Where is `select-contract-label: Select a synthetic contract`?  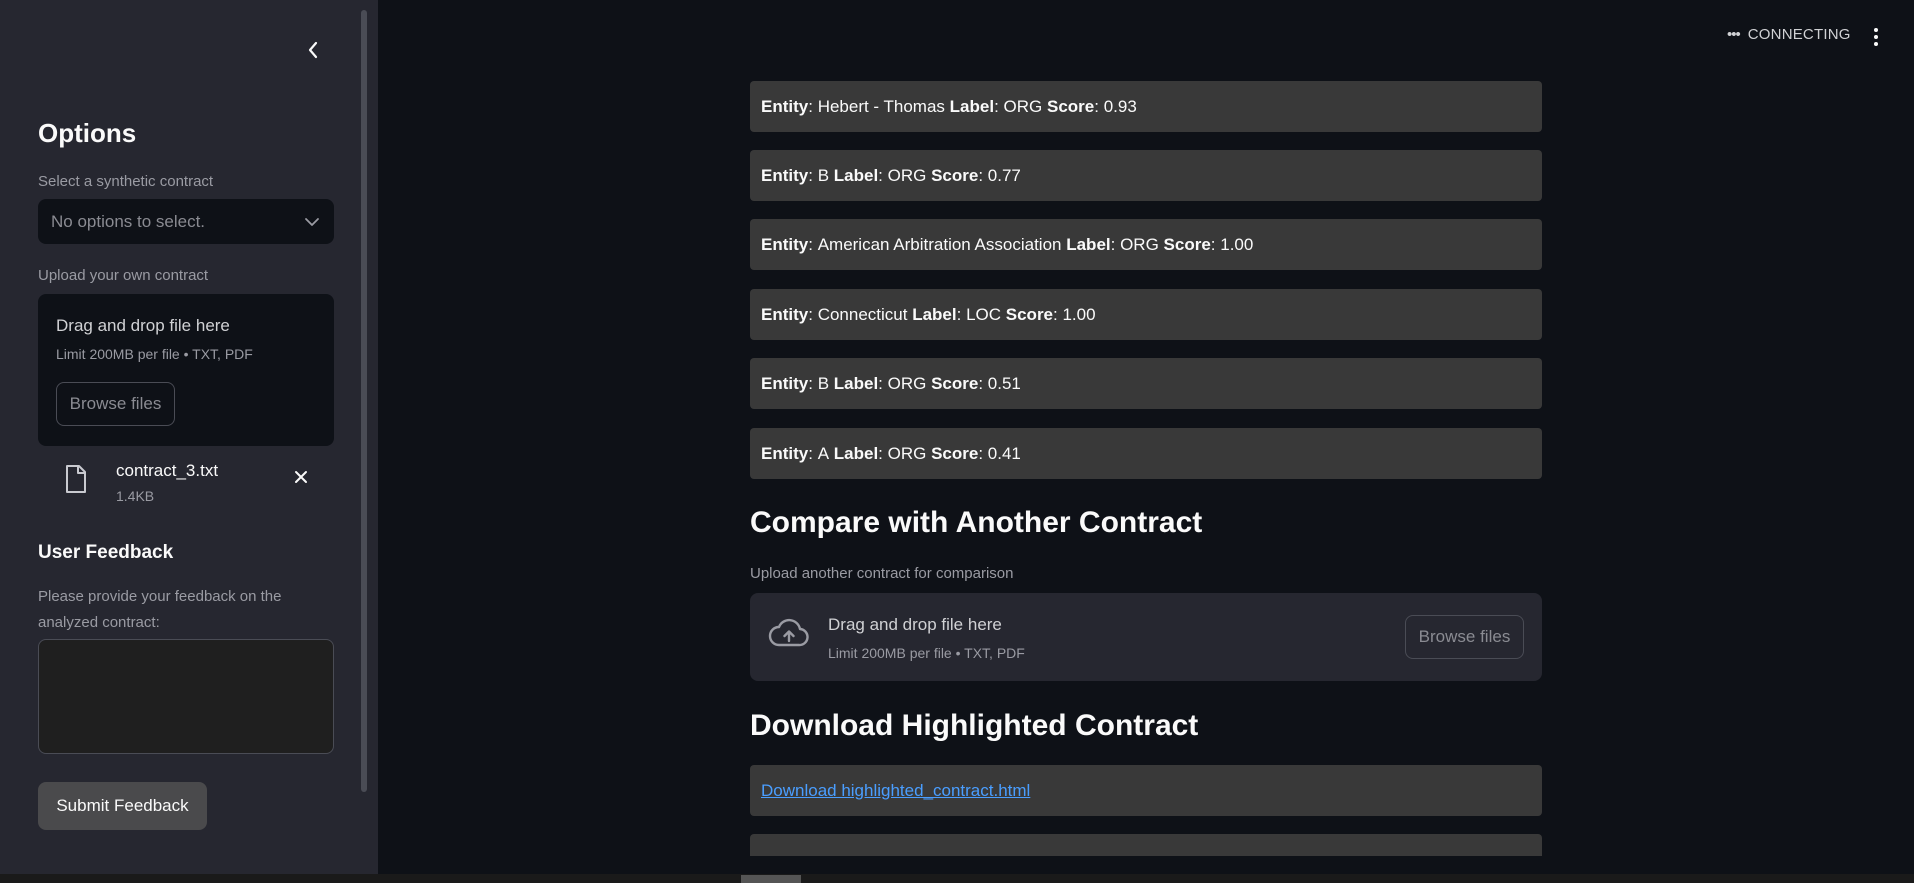 select-contract-label: Select a synthetic contract is located at coordinates (126, 181).